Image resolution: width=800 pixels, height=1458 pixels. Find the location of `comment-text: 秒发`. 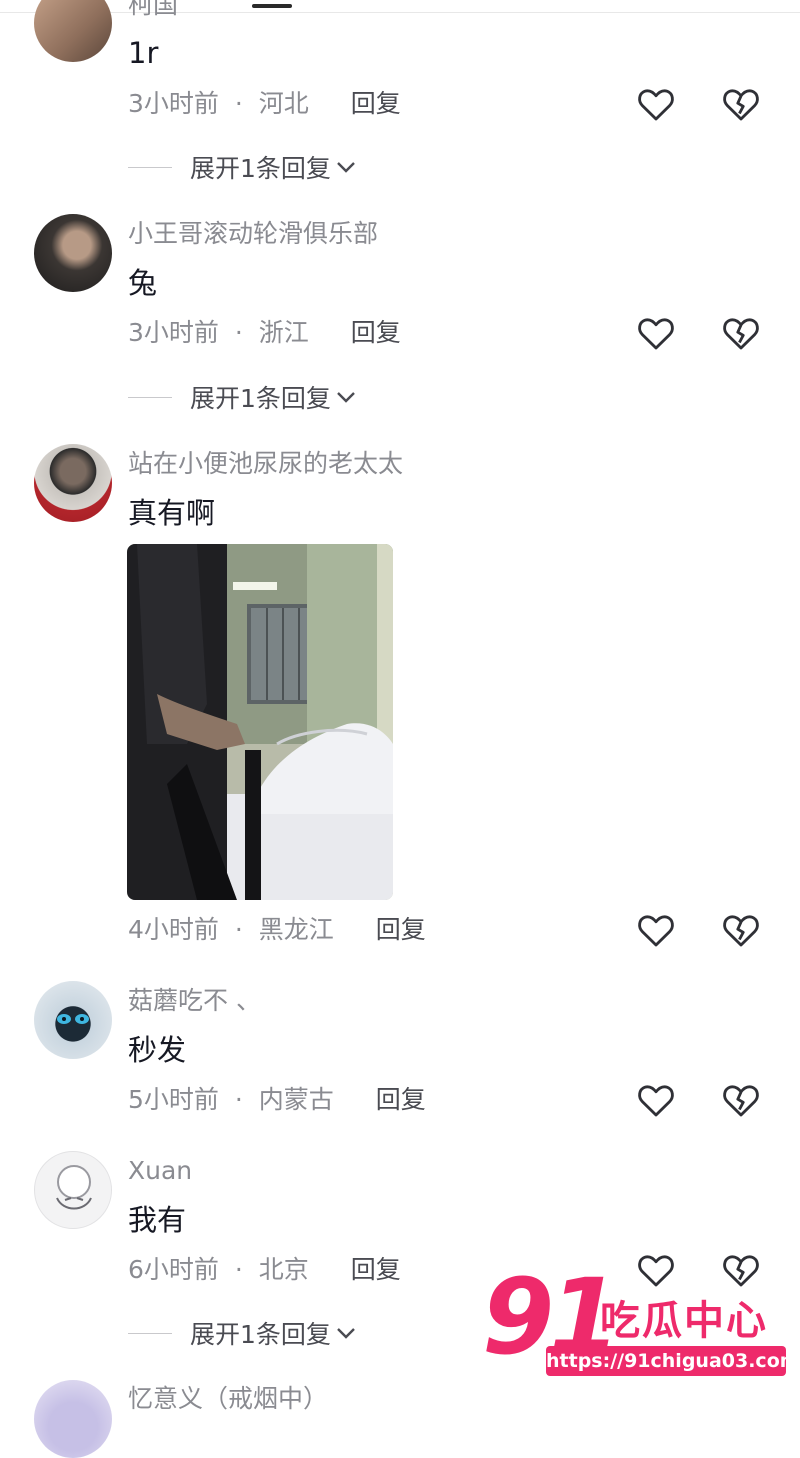

comment-text: 秒发 is located at coordinates (157, 1050).